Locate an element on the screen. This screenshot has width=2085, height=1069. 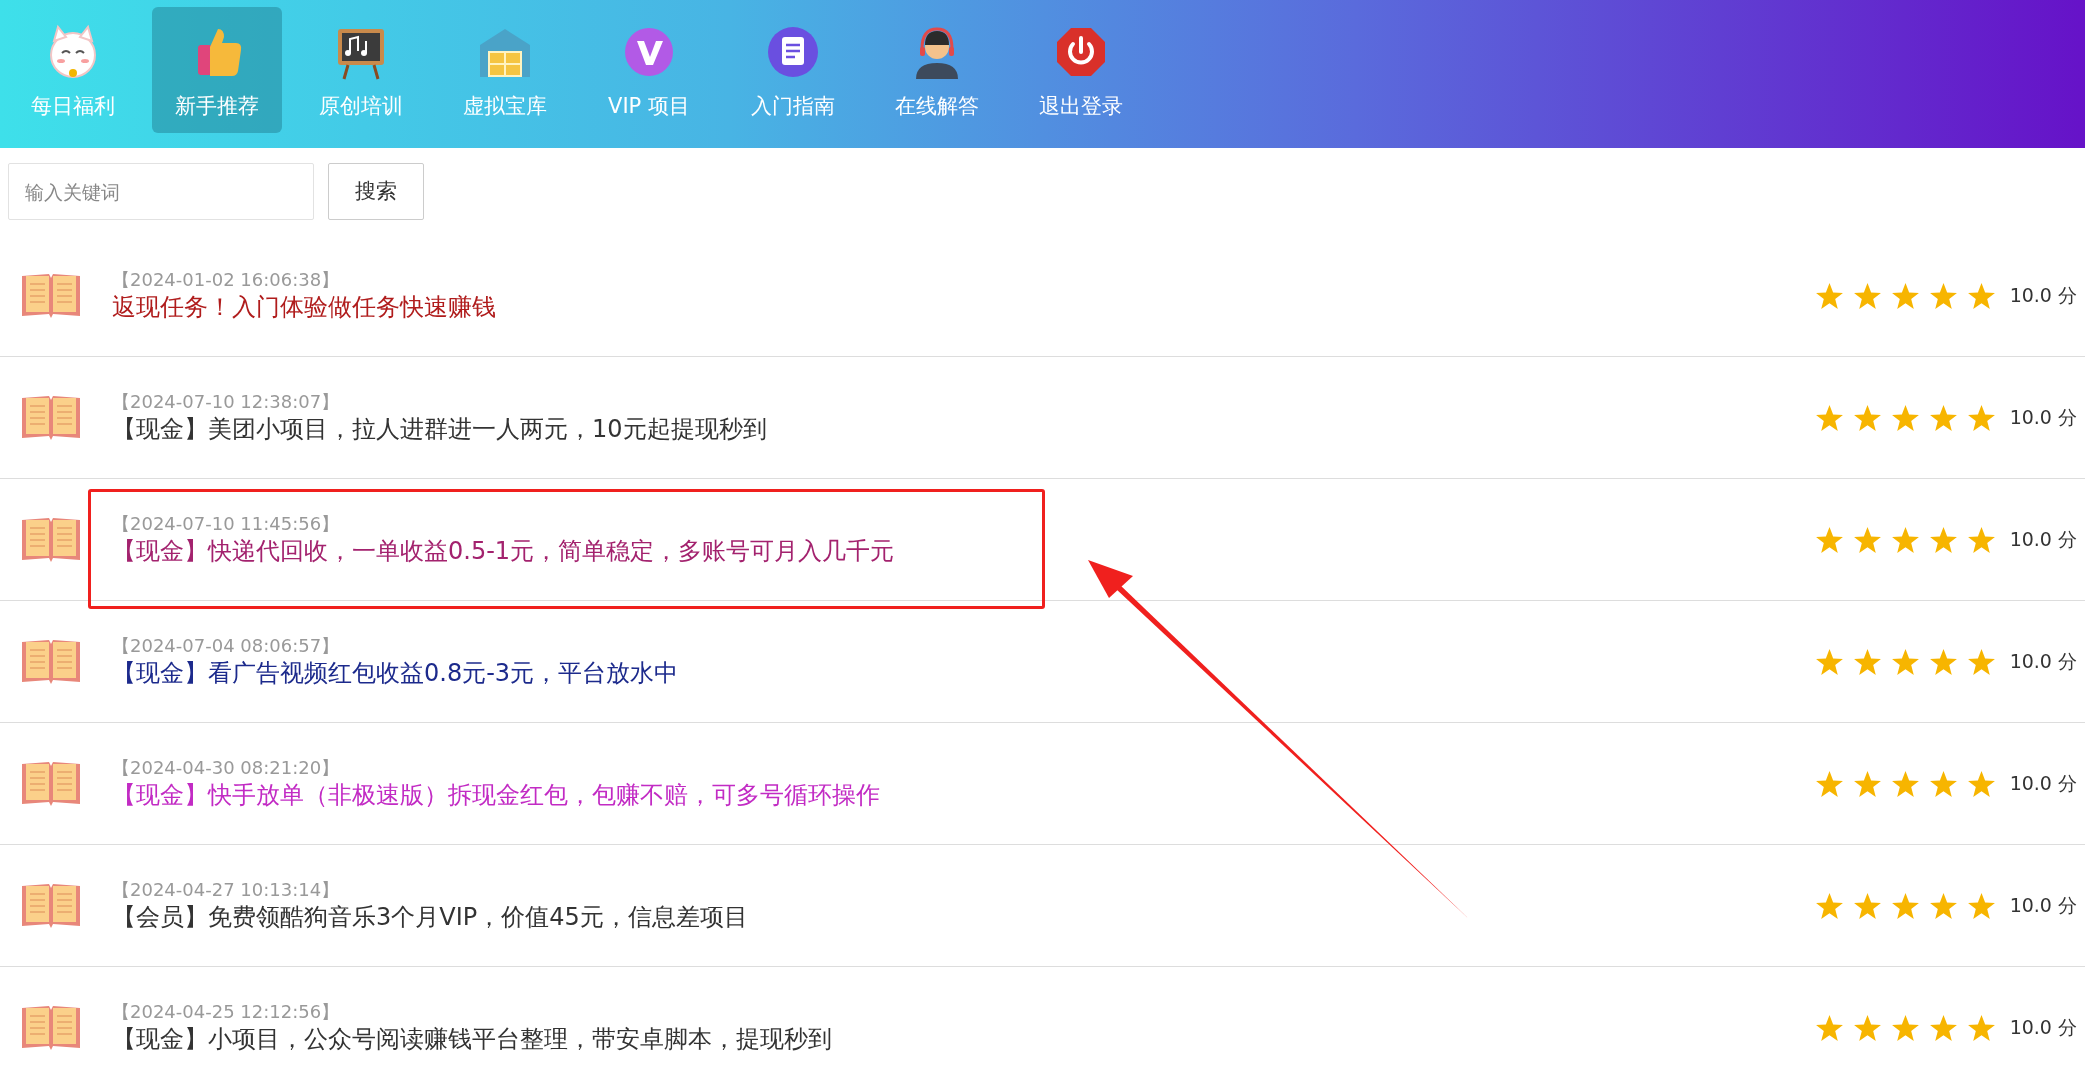
article-title-link: 【现金】小项目，公众号阅读赚钱平台整理，带安卓脚本，提现秒到 is located at coordinates (963, 1039).